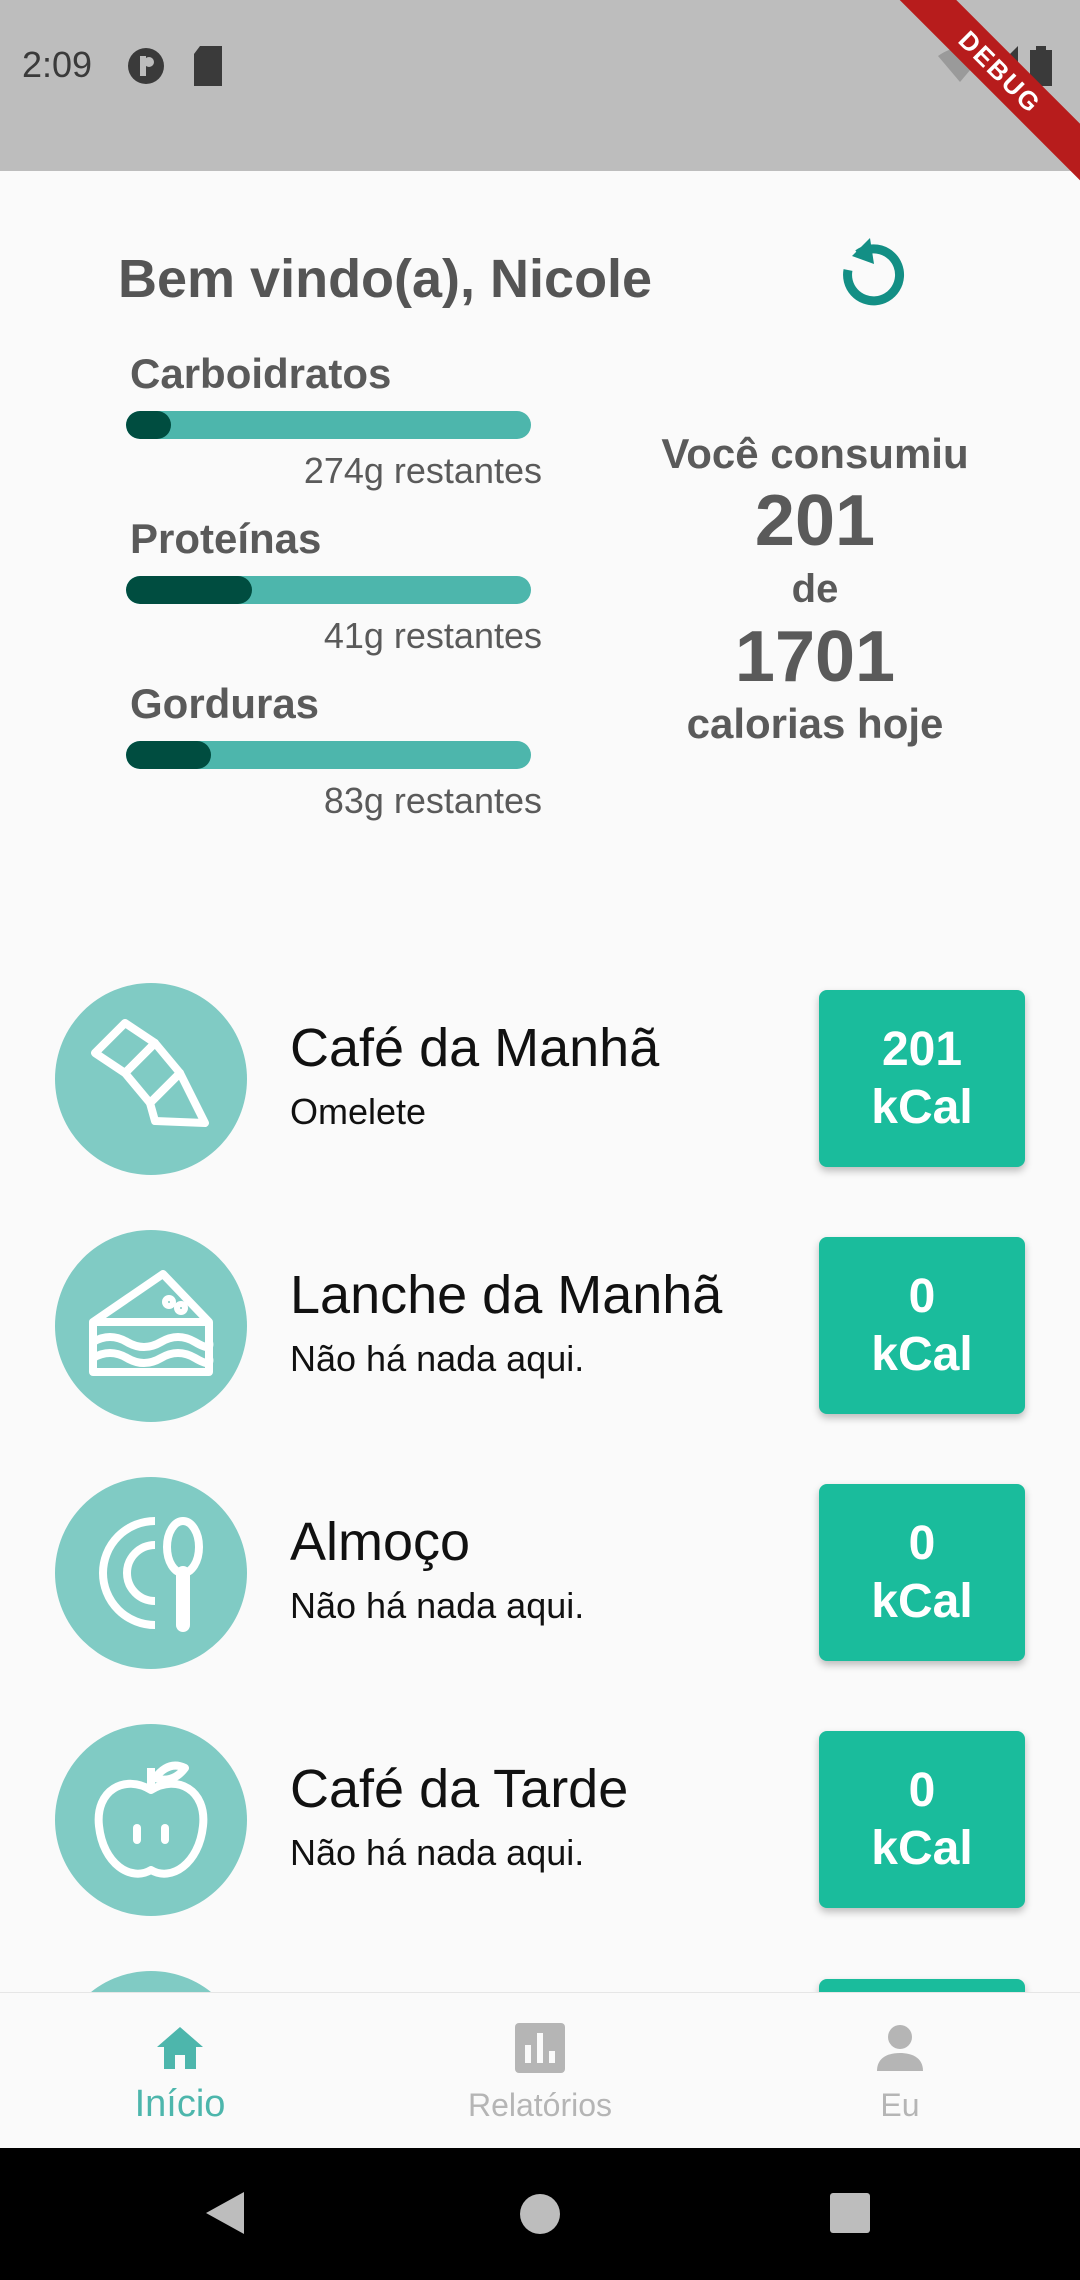 The image size is (1080, 2280). What do you see at coordinates (540, 96) in the screenshot?
I see `status-bar: 2:09 DEBUG` at bounding box center [540, 96].